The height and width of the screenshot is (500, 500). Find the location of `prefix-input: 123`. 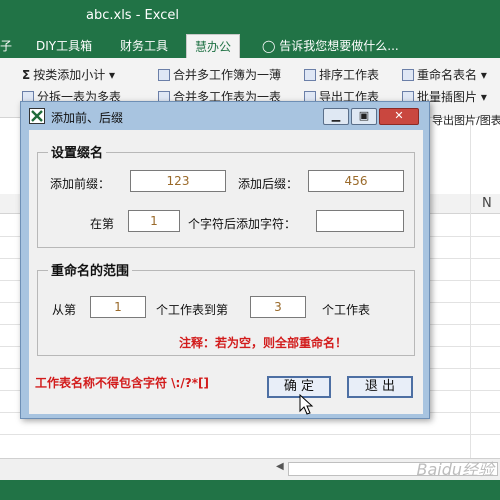

prefix-input: 123 is located at coordinates (178, 181).